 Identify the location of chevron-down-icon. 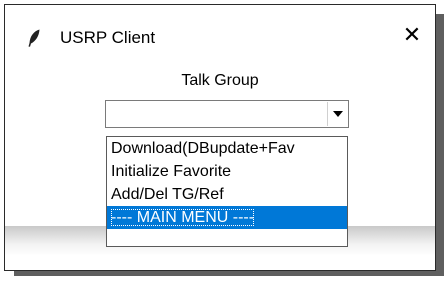
(337, 114).